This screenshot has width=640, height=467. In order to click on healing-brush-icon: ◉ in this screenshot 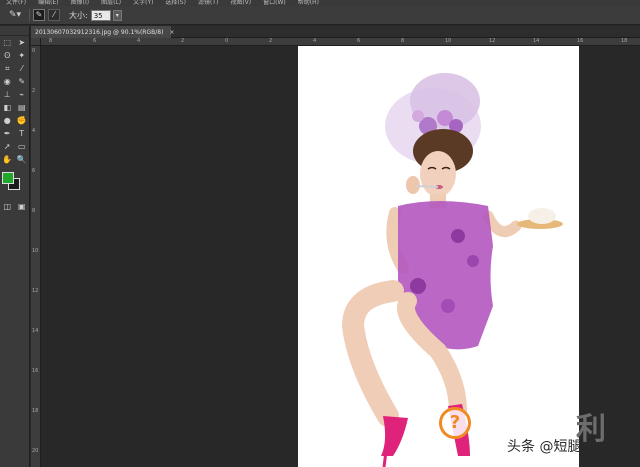, I will do `click(7, 81)`.